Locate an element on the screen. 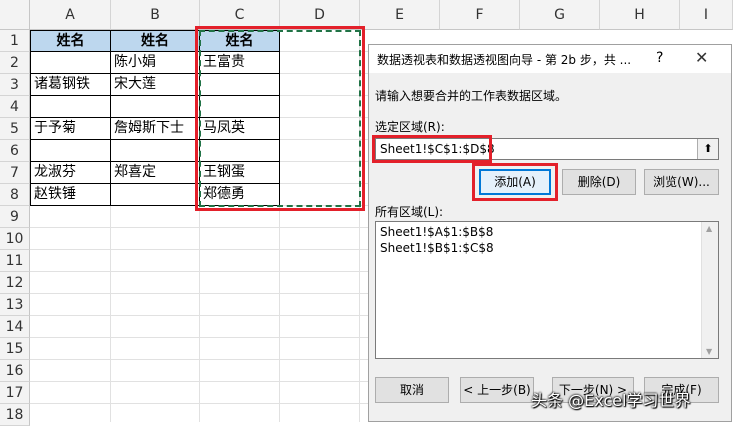 Image resolution: width=733 pixels, height=426 pixels. cell-b8 is located at coordinates (155, 195).